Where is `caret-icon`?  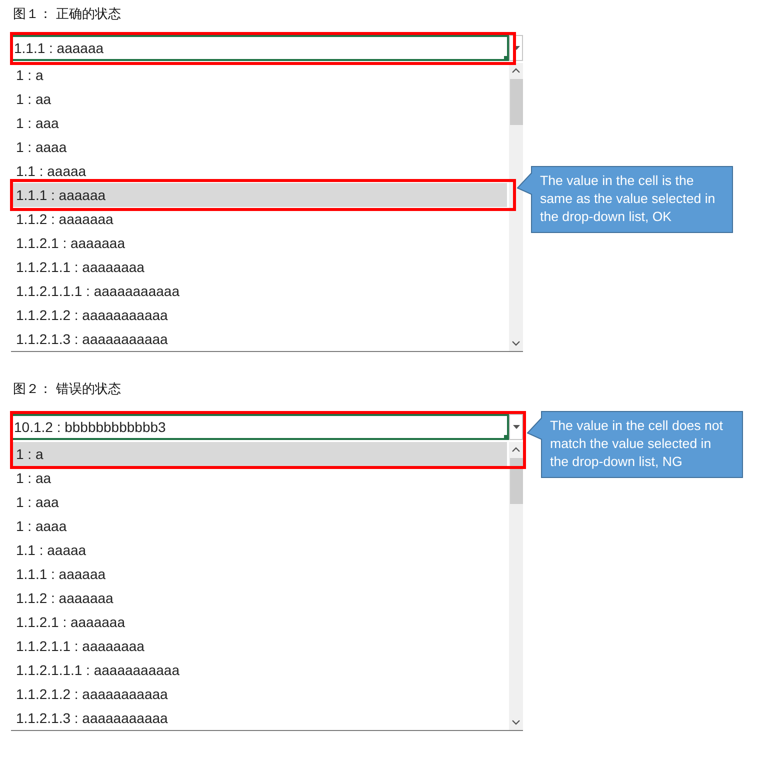 caret-icon is located at coordinates (516, 427).